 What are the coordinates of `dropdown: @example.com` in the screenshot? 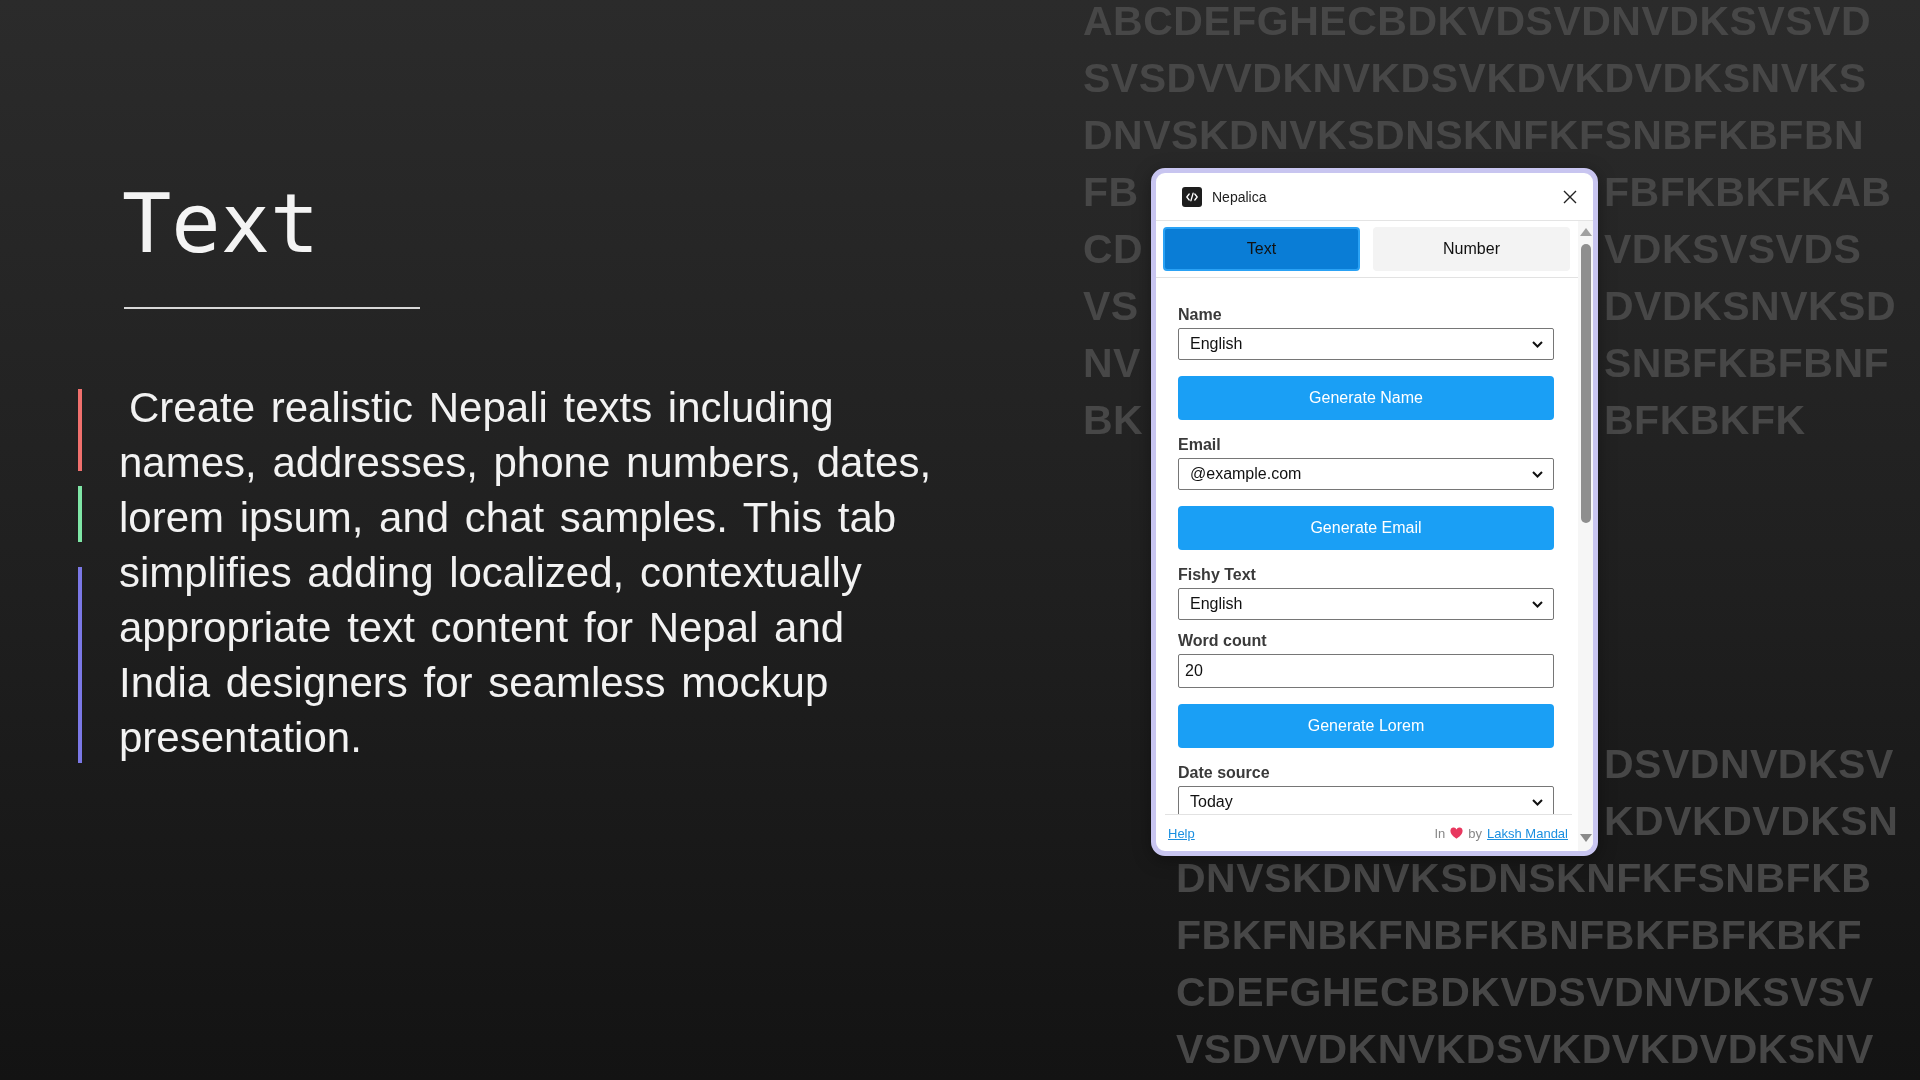 It's located at (1366, 474).